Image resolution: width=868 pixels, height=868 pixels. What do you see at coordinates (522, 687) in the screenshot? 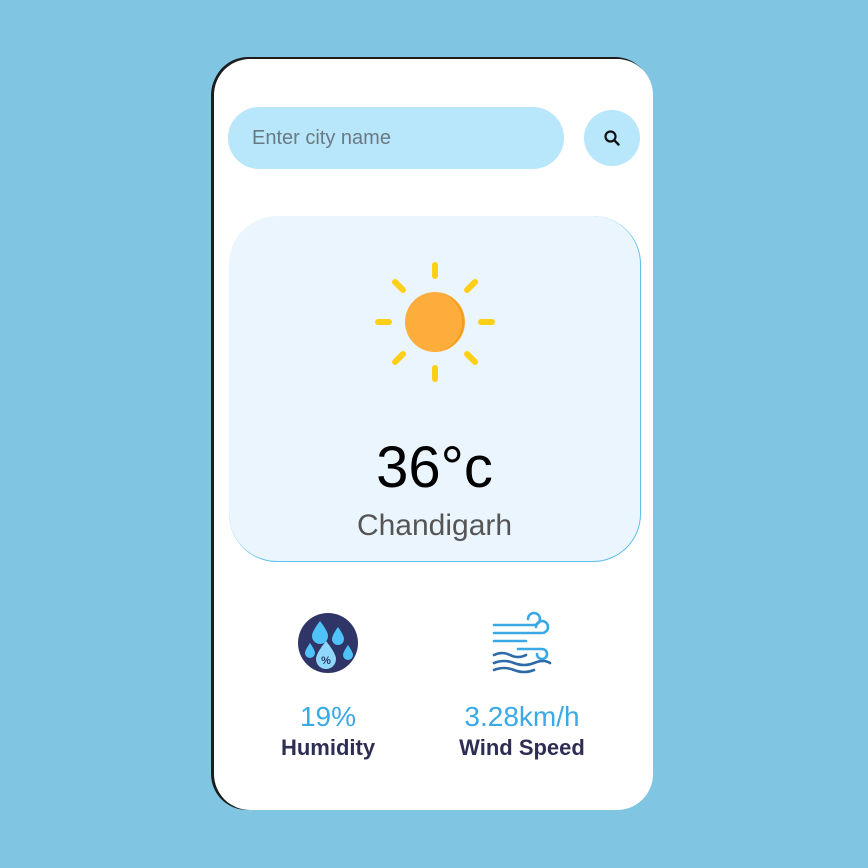
I see `wind-speed-stat: 3.28km/h Wind Speed` at bounding box center [522, 687].